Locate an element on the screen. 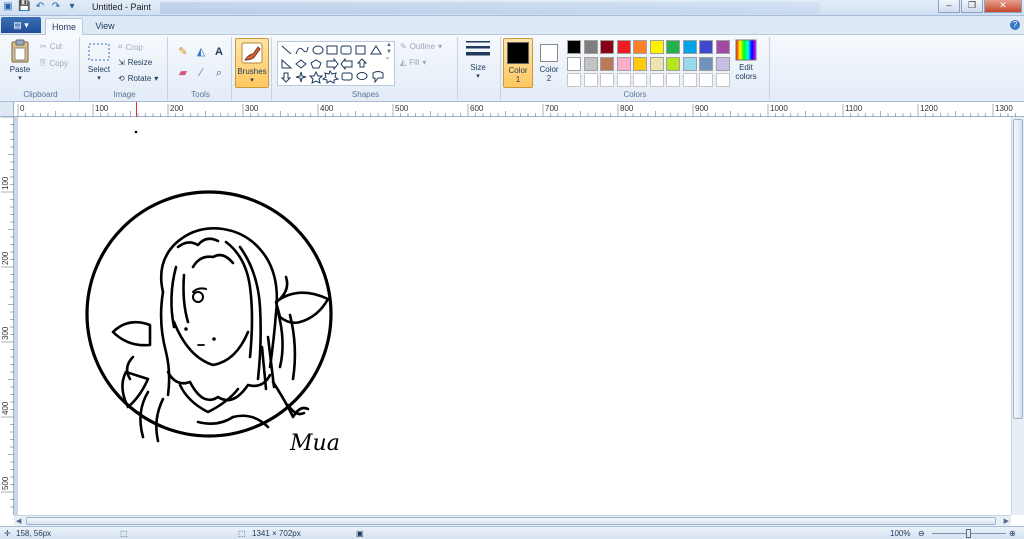 This screenshot has height=539, width=1024. file-menu-button: ▤ ▾ is located at coordinates (21, 25).